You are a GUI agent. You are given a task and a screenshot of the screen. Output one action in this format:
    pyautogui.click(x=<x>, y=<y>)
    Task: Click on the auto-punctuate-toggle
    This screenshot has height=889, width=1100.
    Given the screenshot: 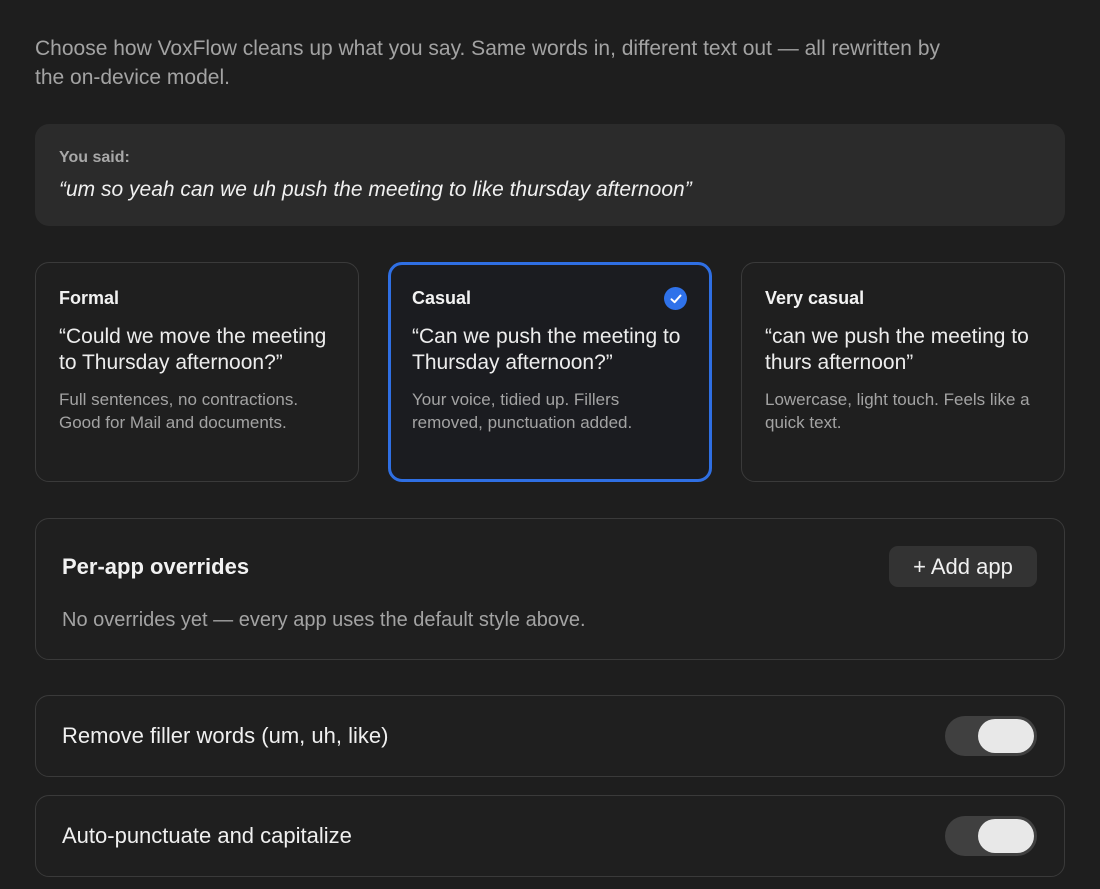 What is the action you would take?
    pyautogui.click(x=991, y=836)
    